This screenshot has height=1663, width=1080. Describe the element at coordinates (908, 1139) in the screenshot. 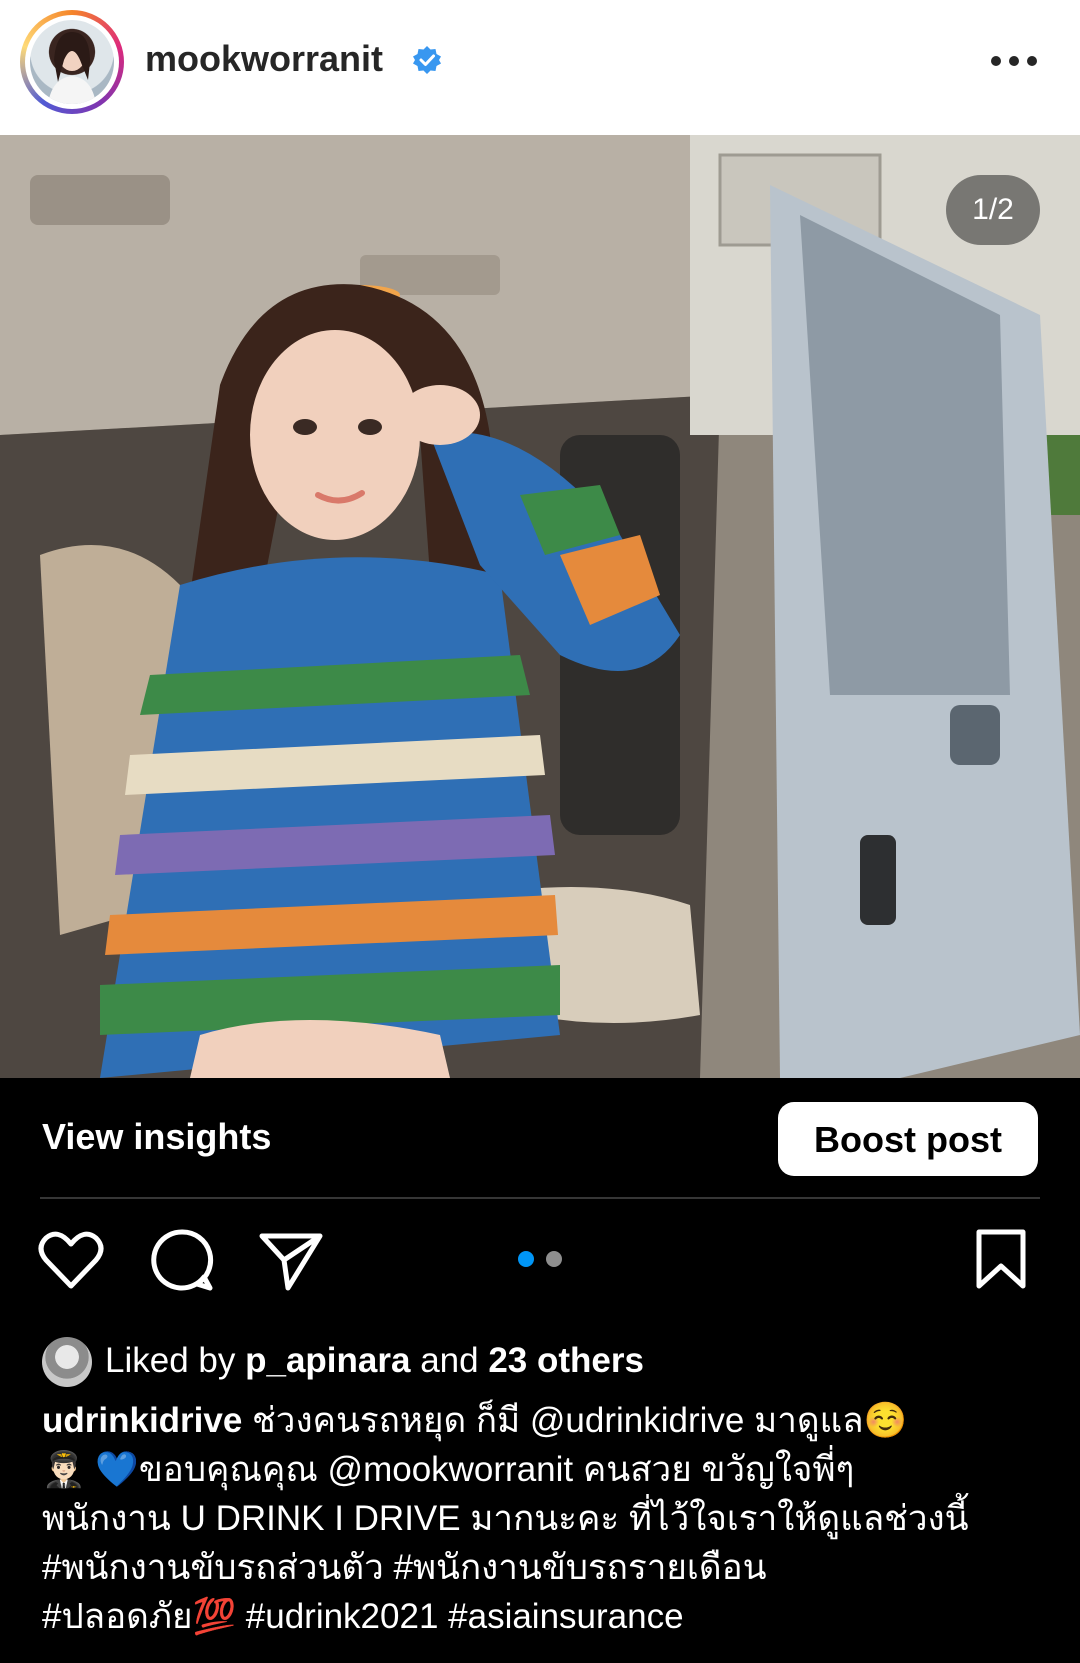

I see `boost-post-button: Boost post` at that location.